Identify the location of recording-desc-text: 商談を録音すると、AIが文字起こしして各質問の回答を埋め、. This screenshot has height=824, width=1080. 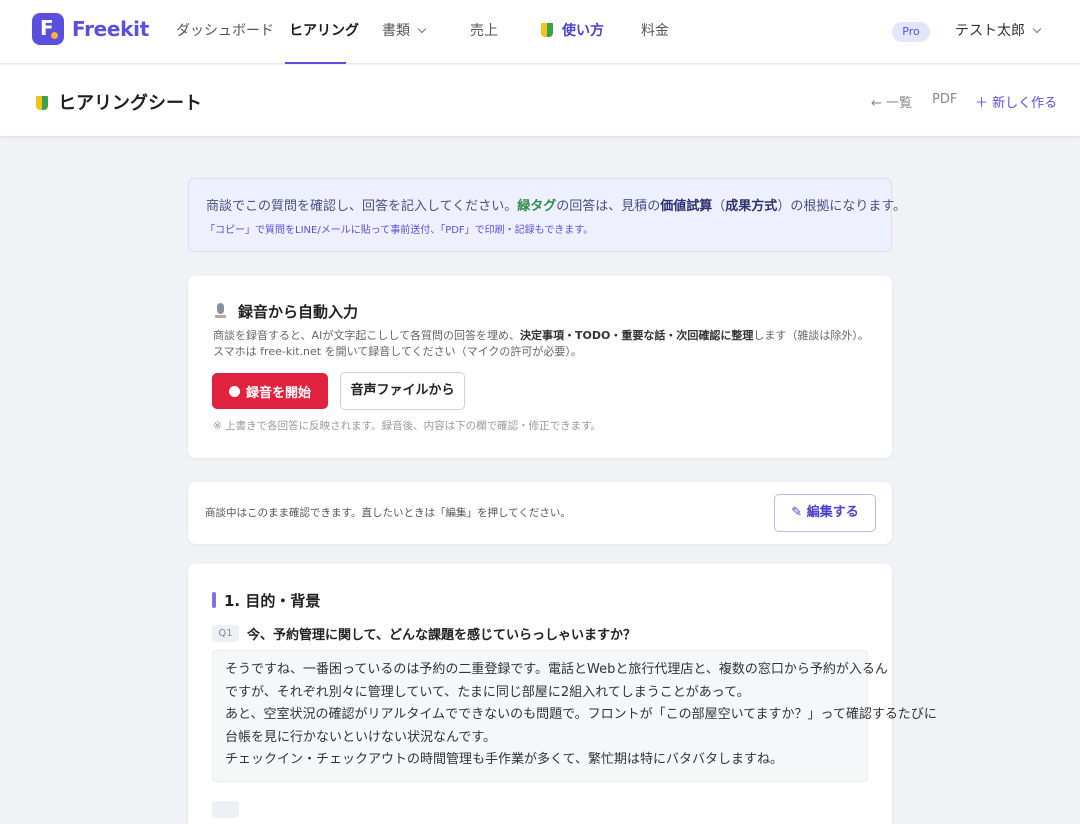
(366, 335).